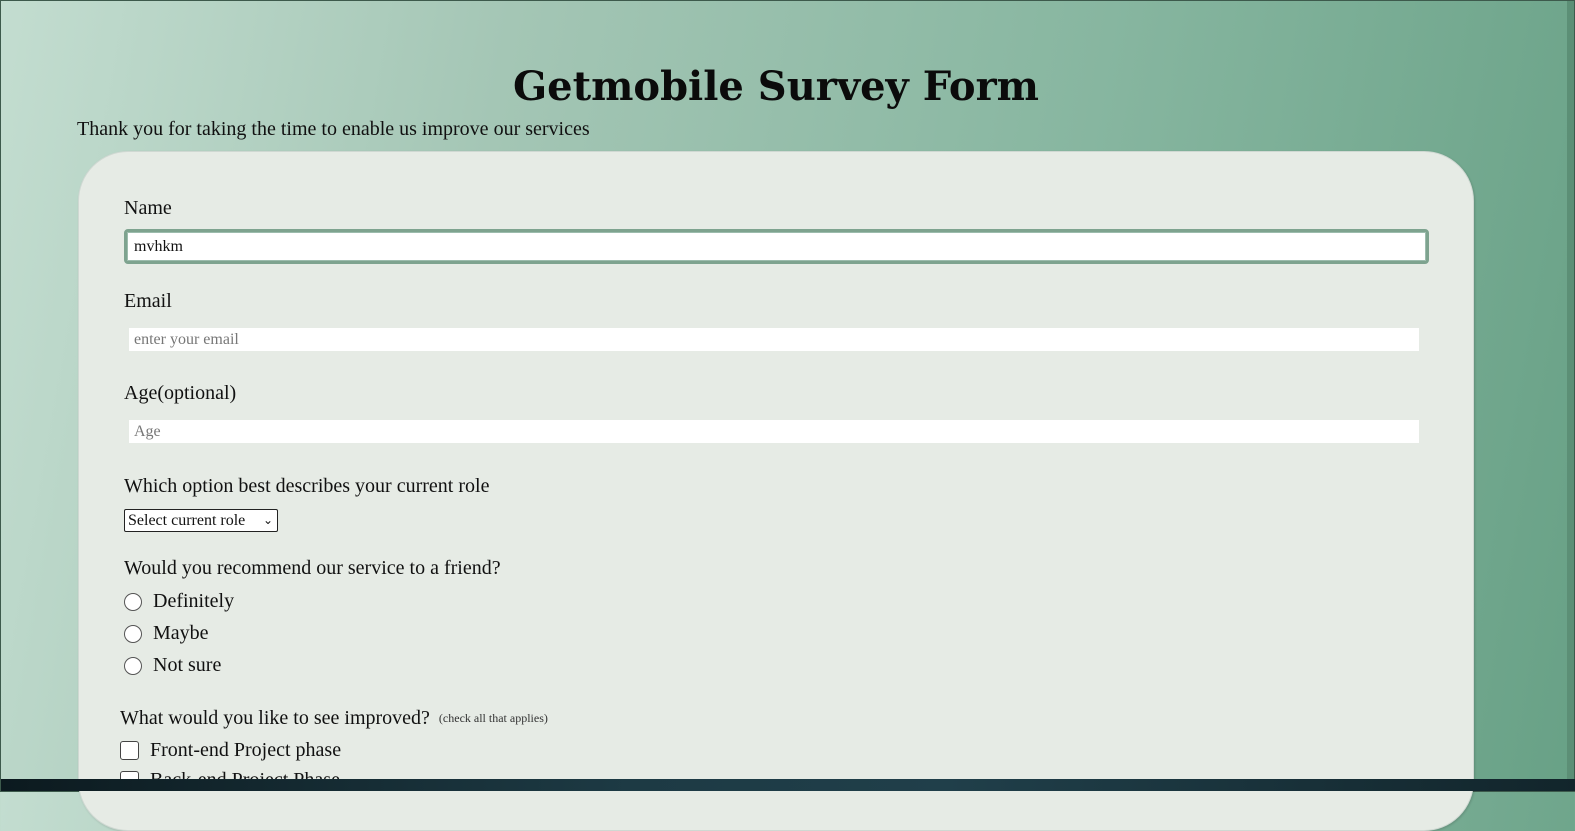  What do you see at coordinates (187, 520) in the screenshot?
I see `role-select-value: Select current role` at bounding box center [187, 520].